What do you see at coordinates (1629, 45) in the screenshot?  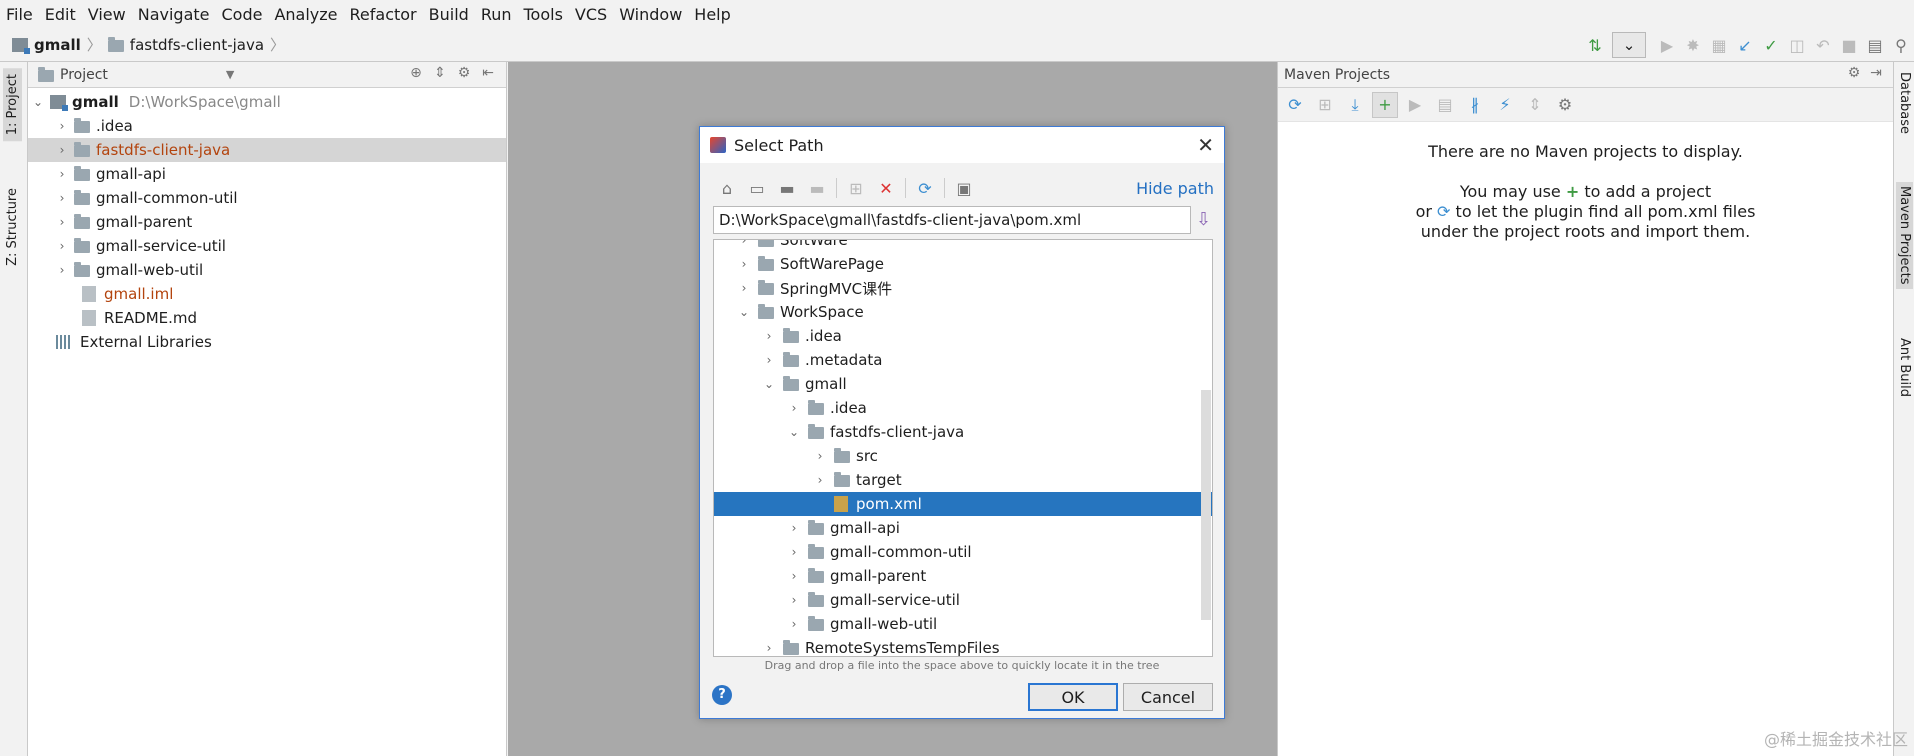 I see `run-config-dropdown: ⌄` at bounding box center [1629, 45].